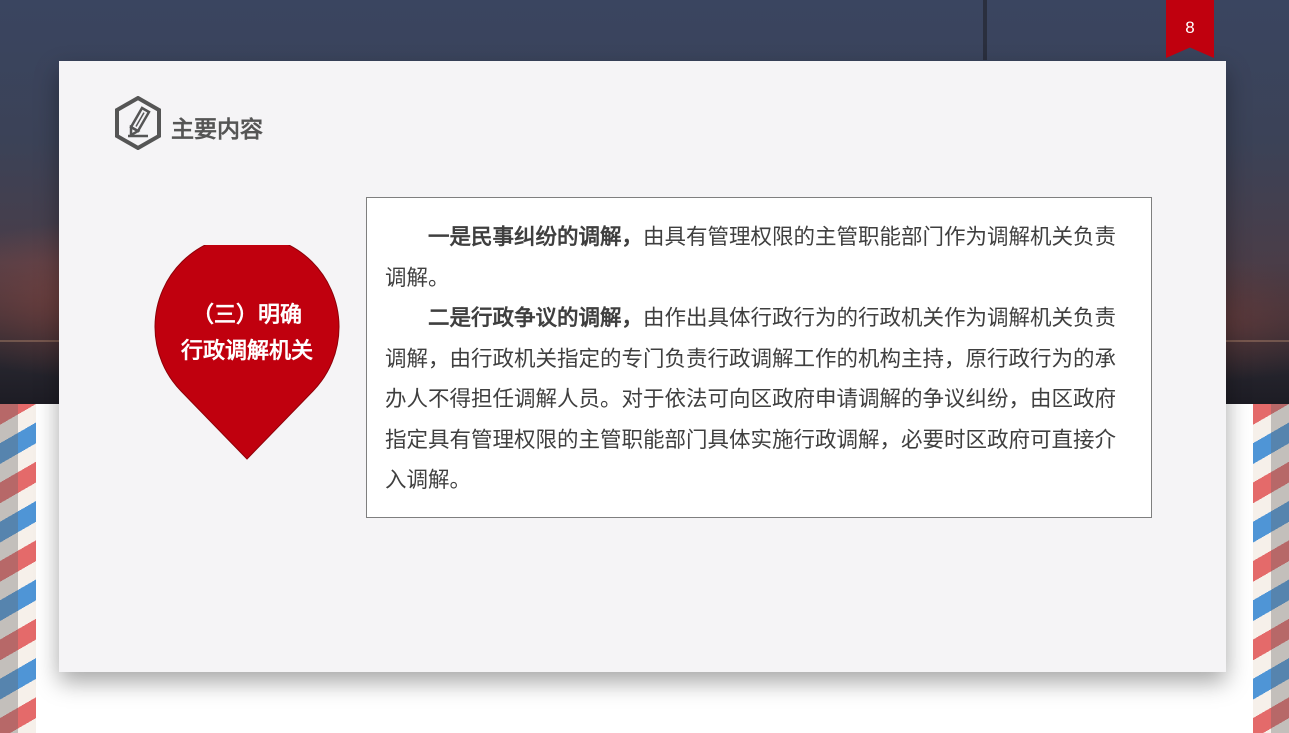 This screenshot has height=733, width=1289. What do you see at coordinates (18, 568) in the screenshot?
I see `airmail-stripes-left` at bounding box center [18, 568].